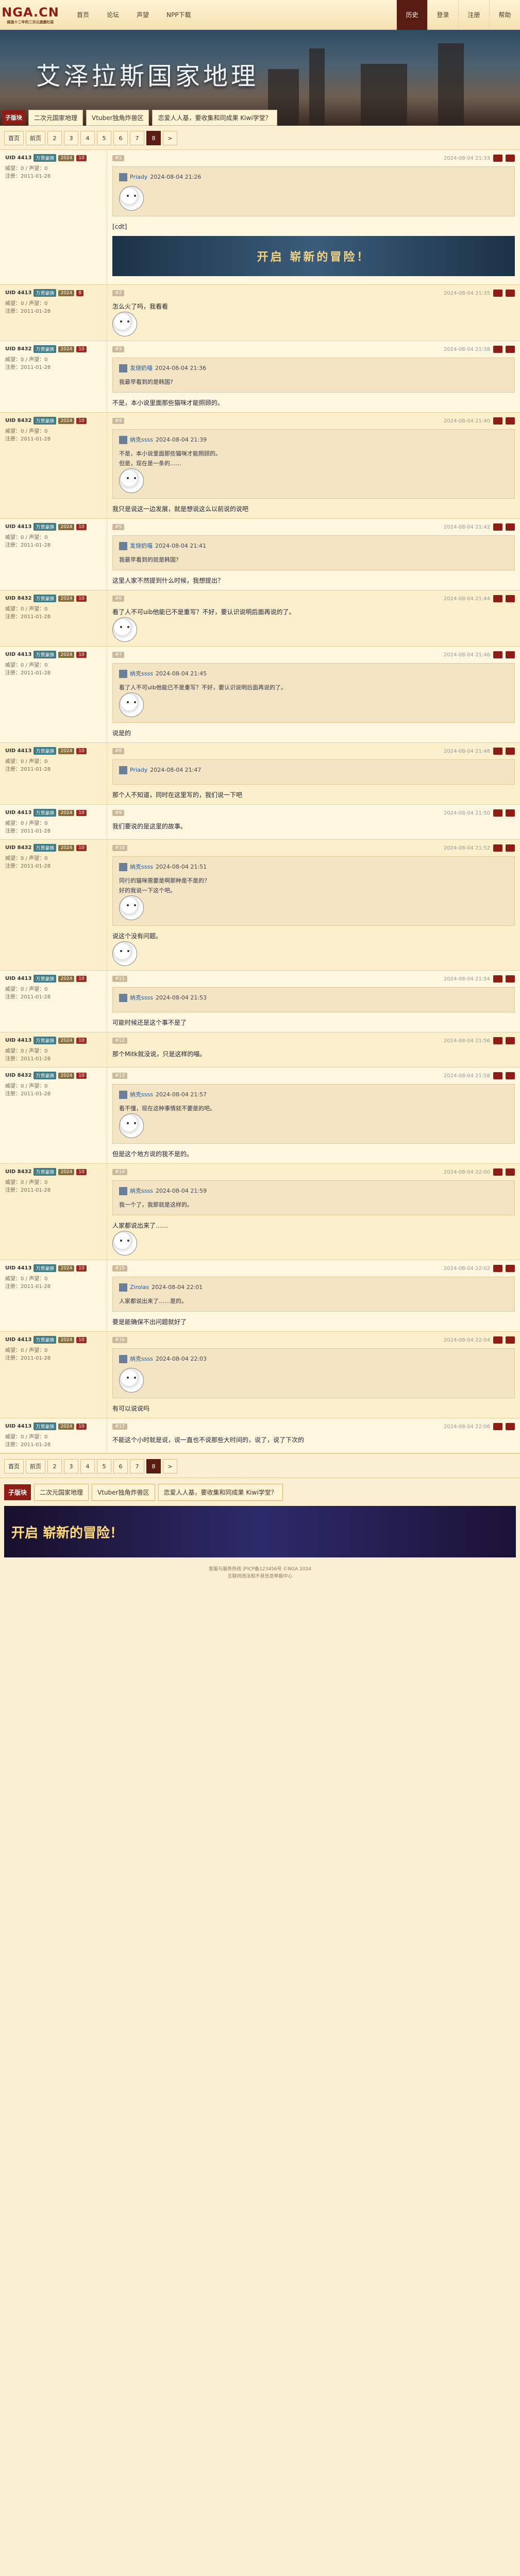 The width and height of the screenshot is (520, 2576). What do you see at coordinates (31, 15) in the screenshot?
I see `site-logo: NGA.CN 超過十二年的二次元遊戲社區` at bounding box center [31, 15].